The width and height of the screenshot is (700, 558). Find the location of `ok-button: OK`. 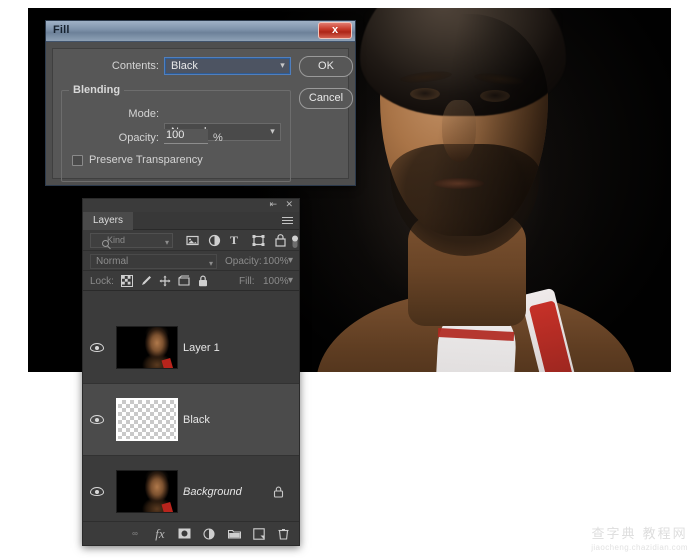

ok-button: OK is located at coordinates (326, 66).